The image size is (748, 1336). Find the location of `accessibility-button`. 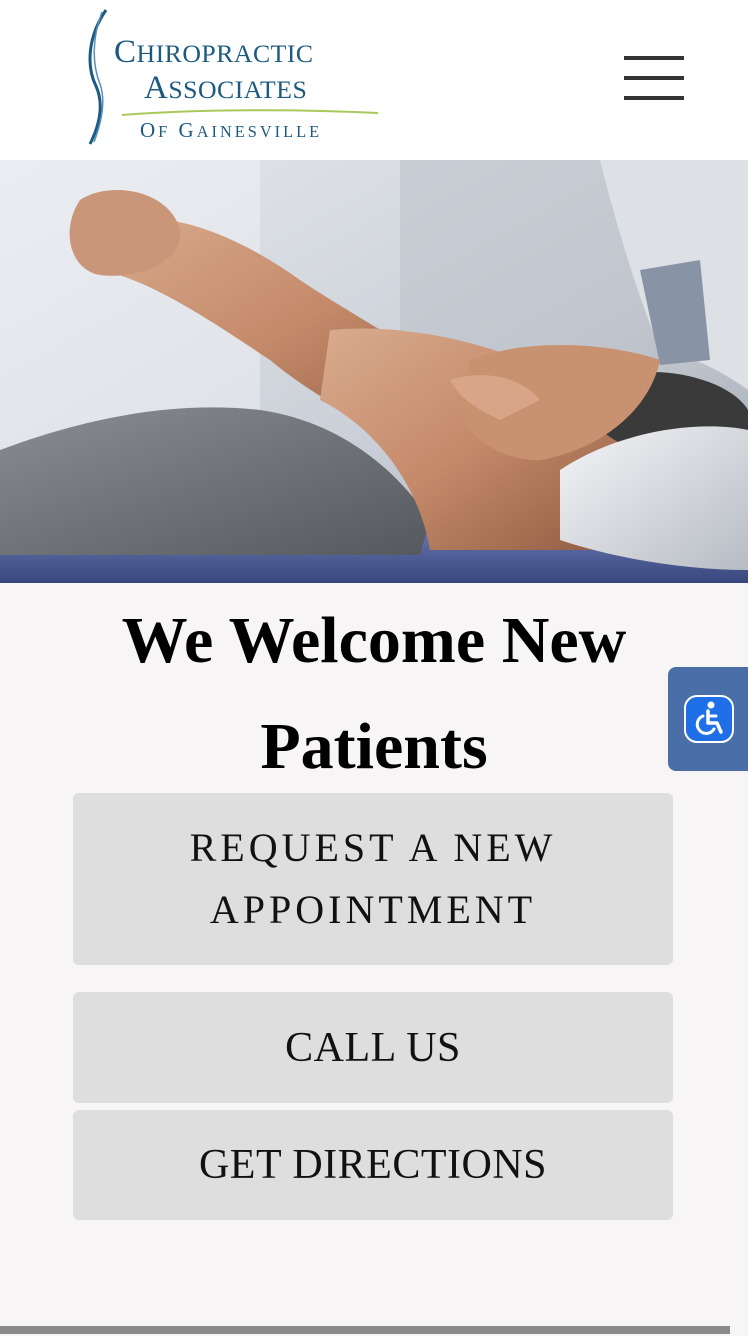

accessibility-button is located at coordinates (708, 719).